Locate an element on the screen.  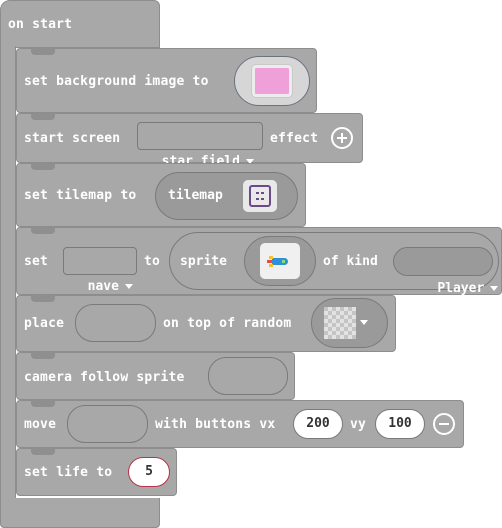
background-image-picker is located at coordinates (272, 81).